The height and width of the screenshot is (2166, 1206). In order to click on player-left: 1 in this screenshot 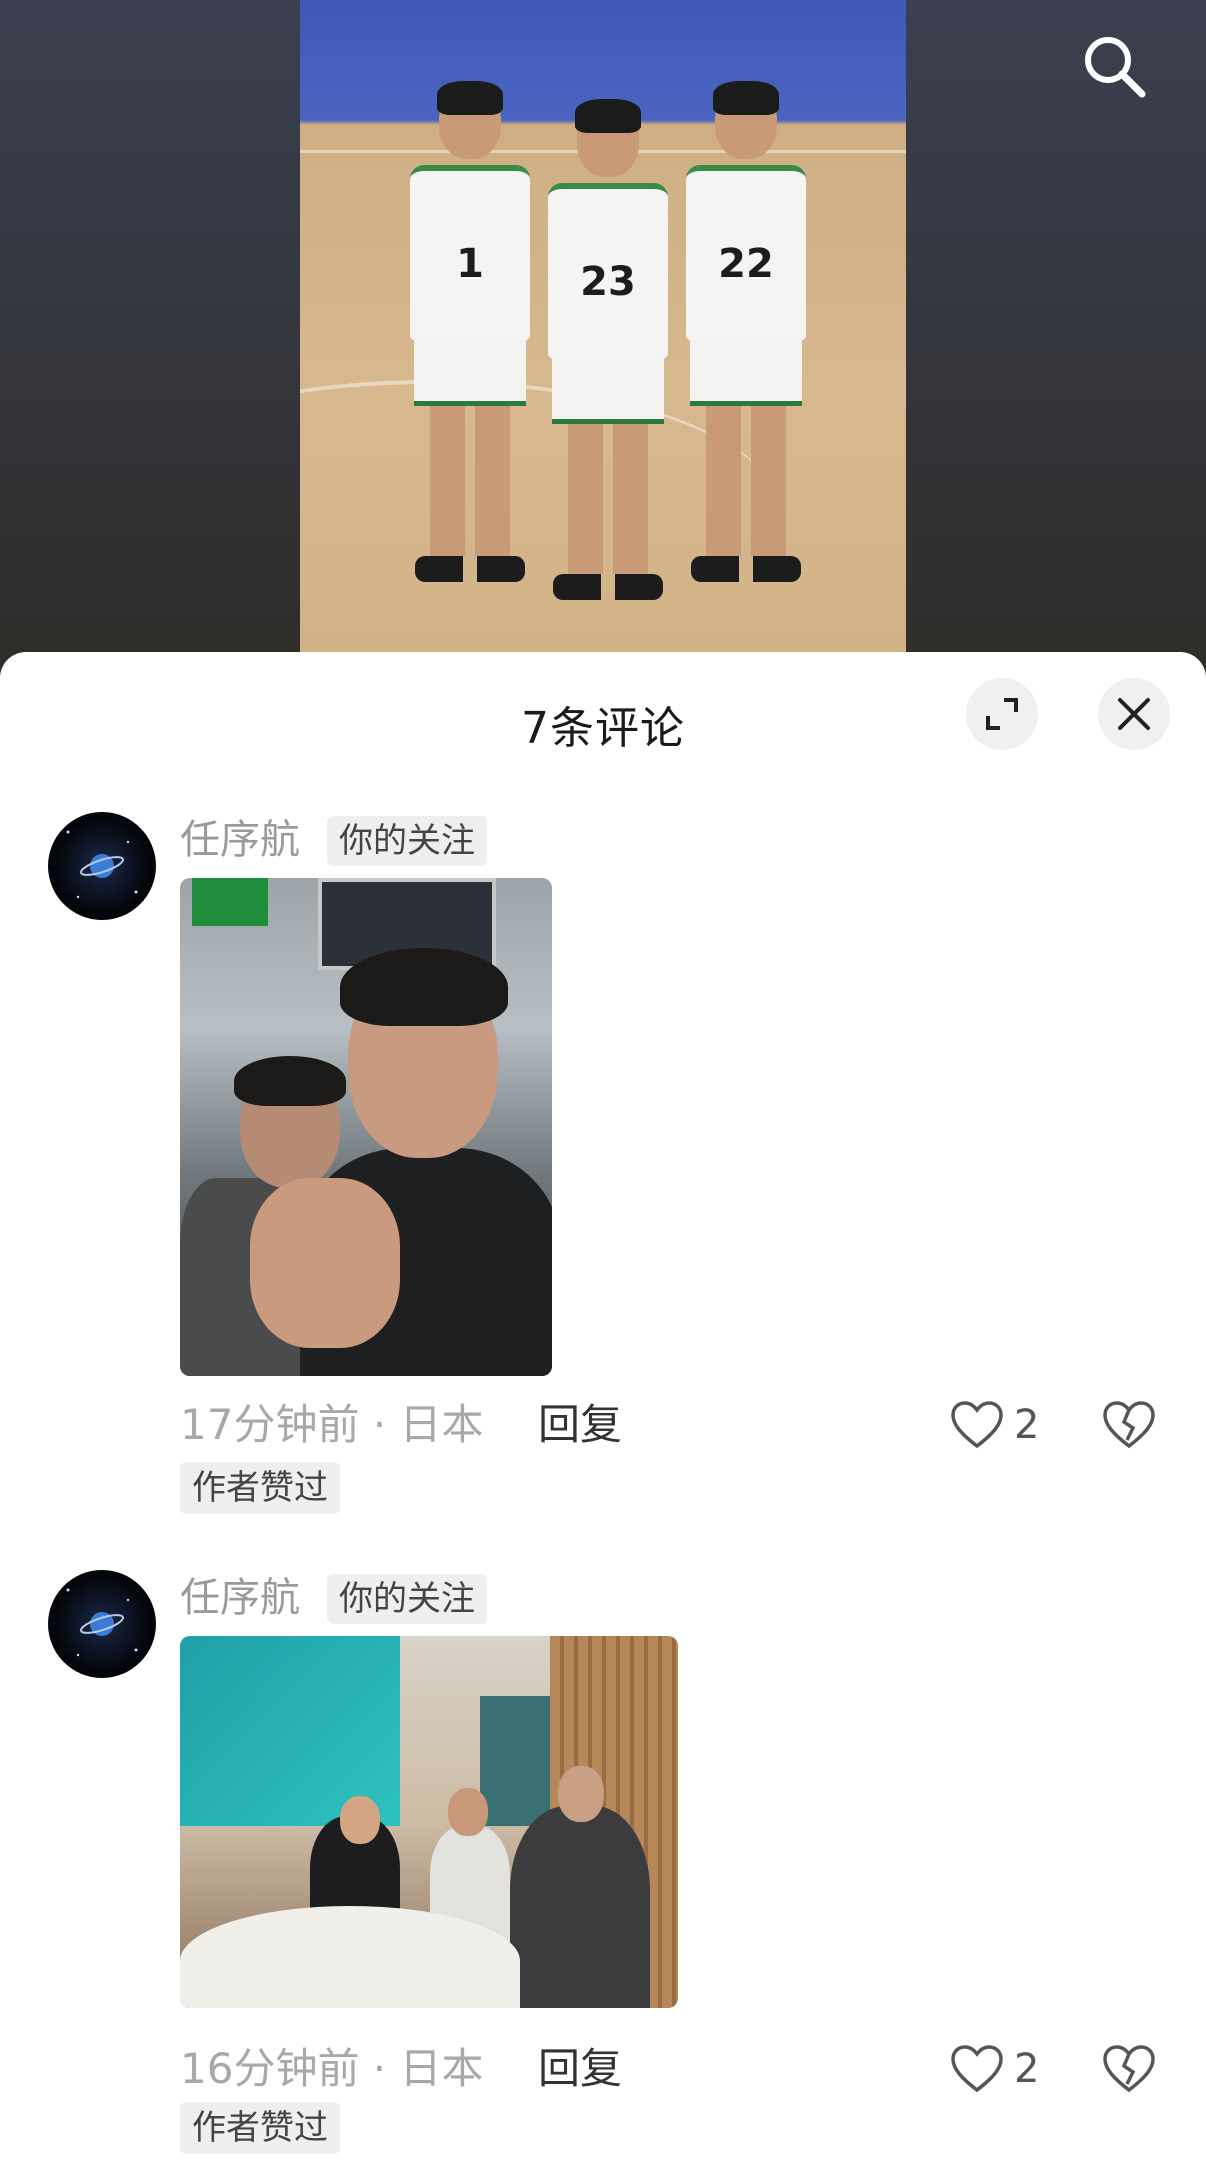, I will do `click(470, 331)`.